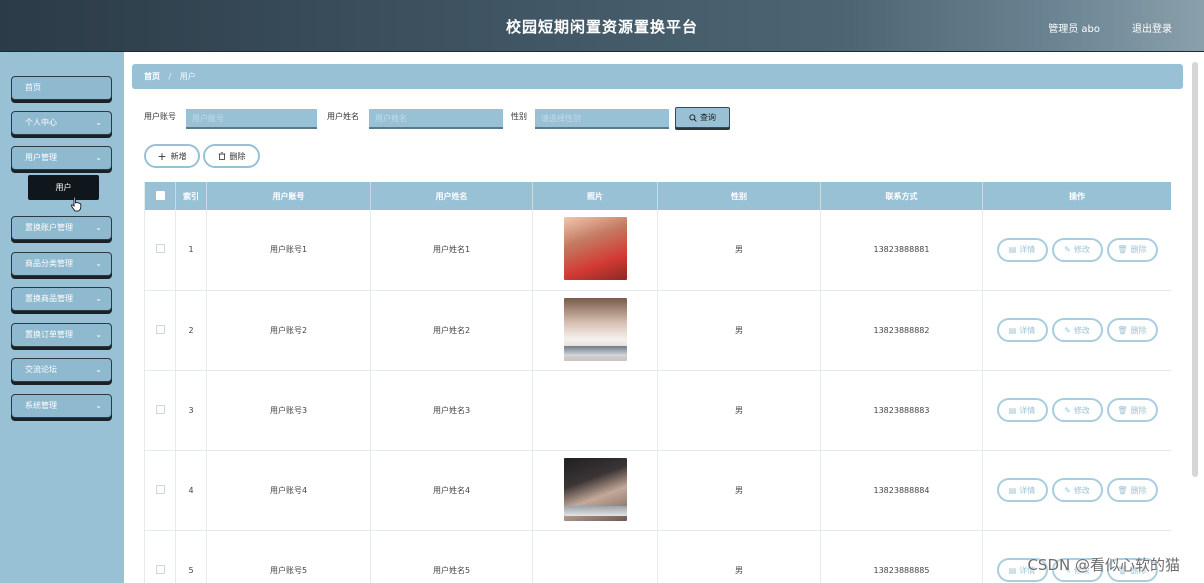  Describe the element at coordinates (191, 330) in the screenshot. I see `row-index: 2` at that location.